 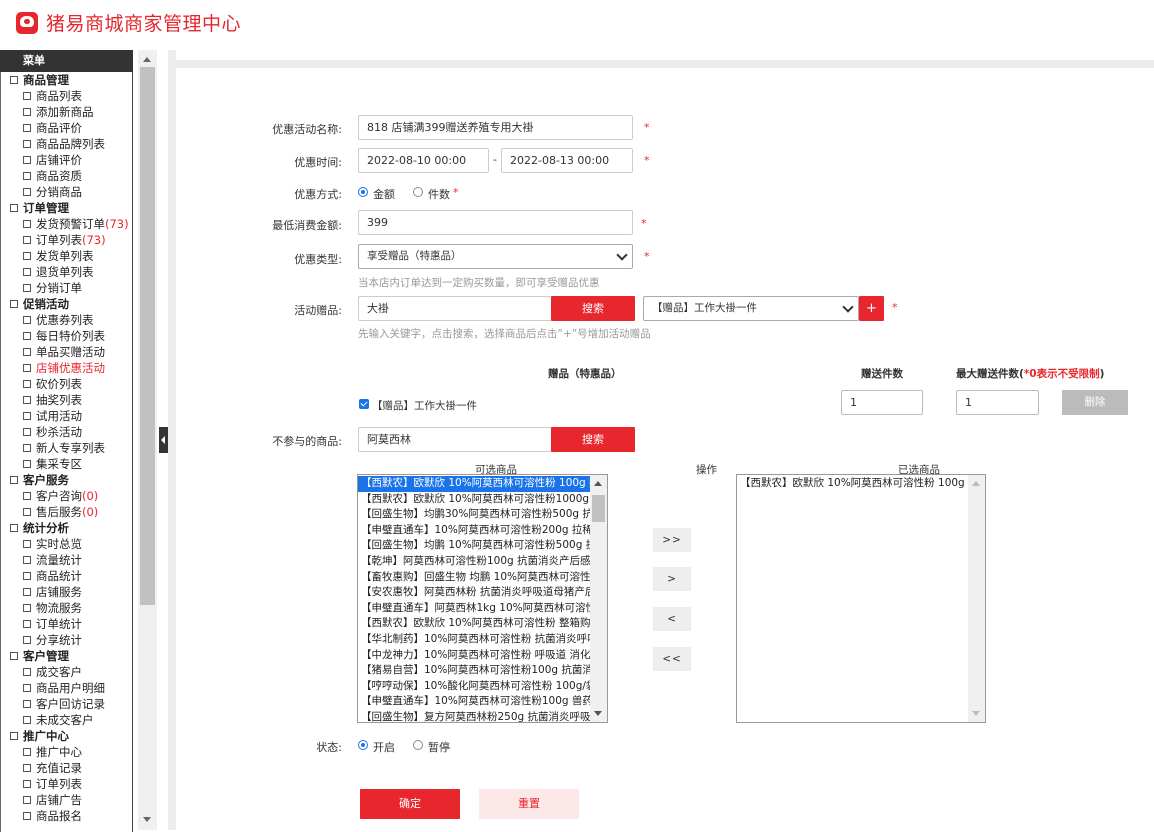 What do you see at coordinates (66, 128) in the screenshot?
I see `sidebar-item: 商品评价` at bounding box center [66, 128].